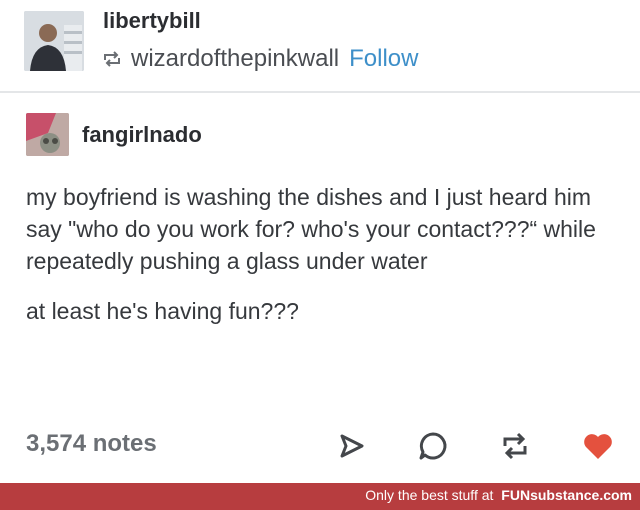  Describe the element at coordinates (498, 495) in the screenshot. I see `watermark-text: Only the best stuff at FUNsubstance.com` at that location.